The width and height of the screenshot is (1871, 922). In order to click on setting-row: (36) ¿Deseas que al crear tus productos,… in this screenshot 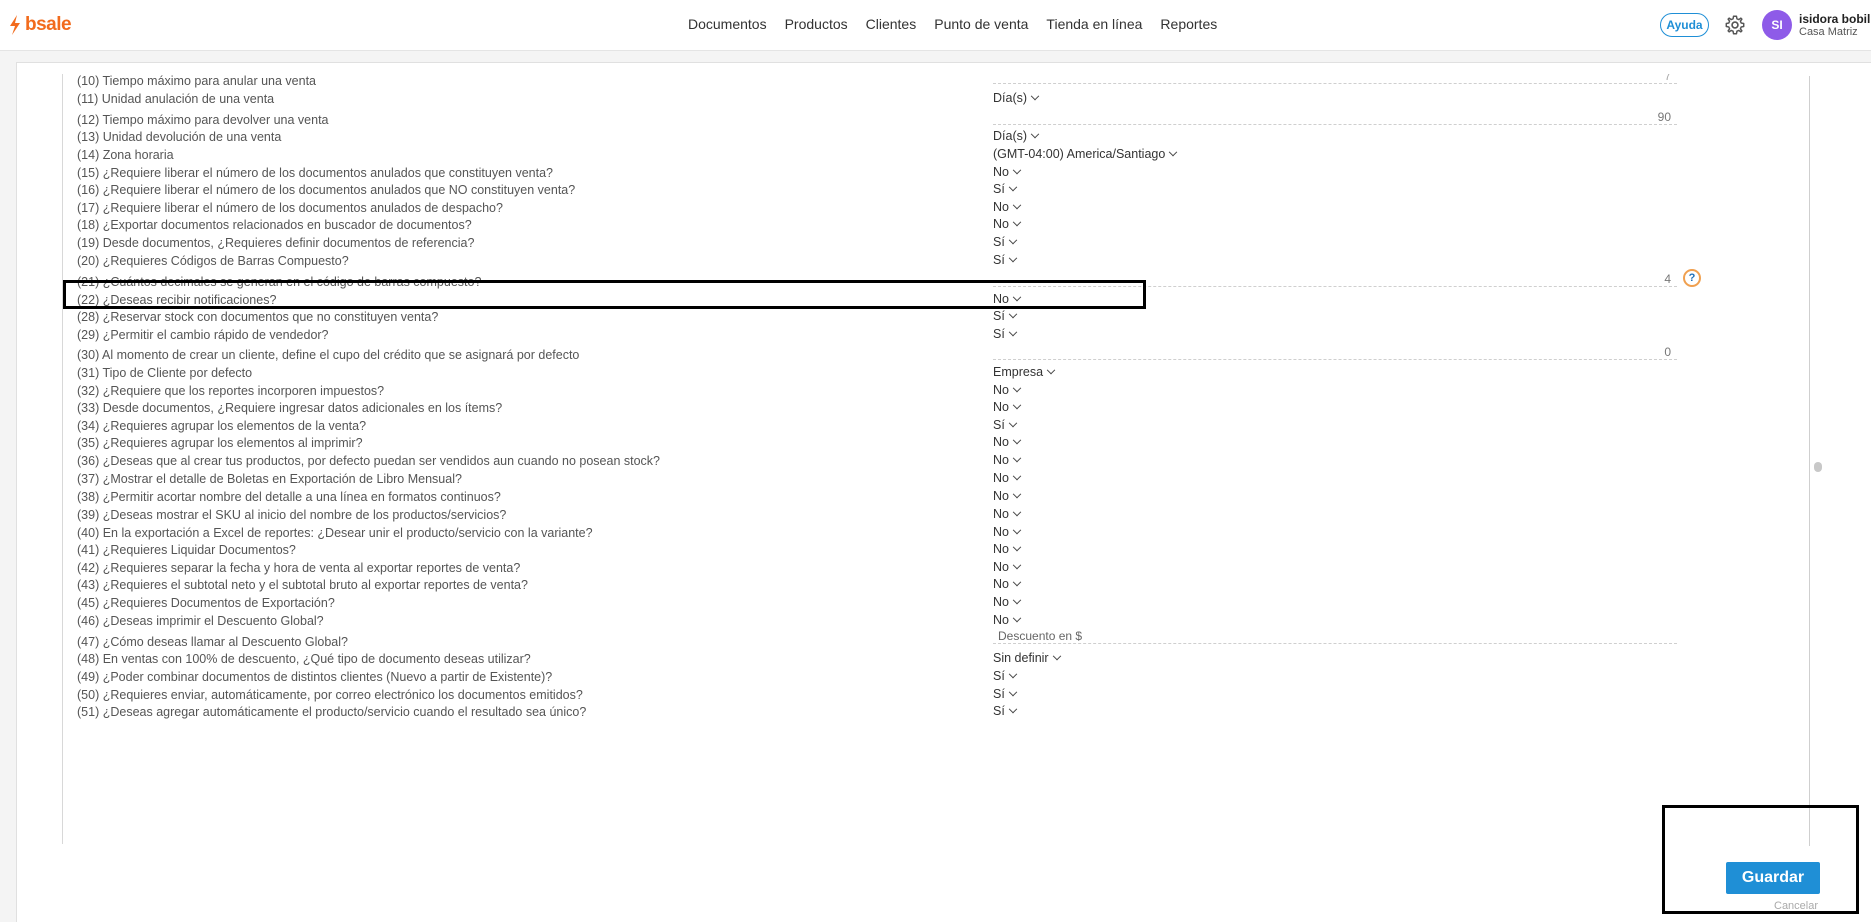, I will do `click(913, 462)`.